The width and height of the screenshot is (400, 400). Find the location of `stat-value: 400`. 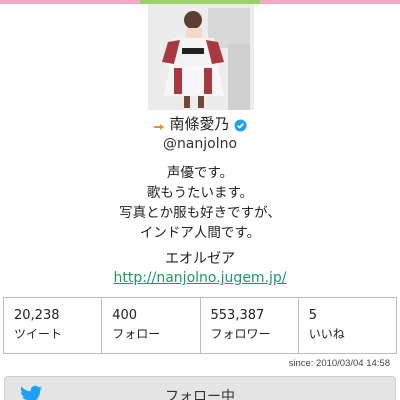

stat-value: 400 is located at coordinates (125, 315).